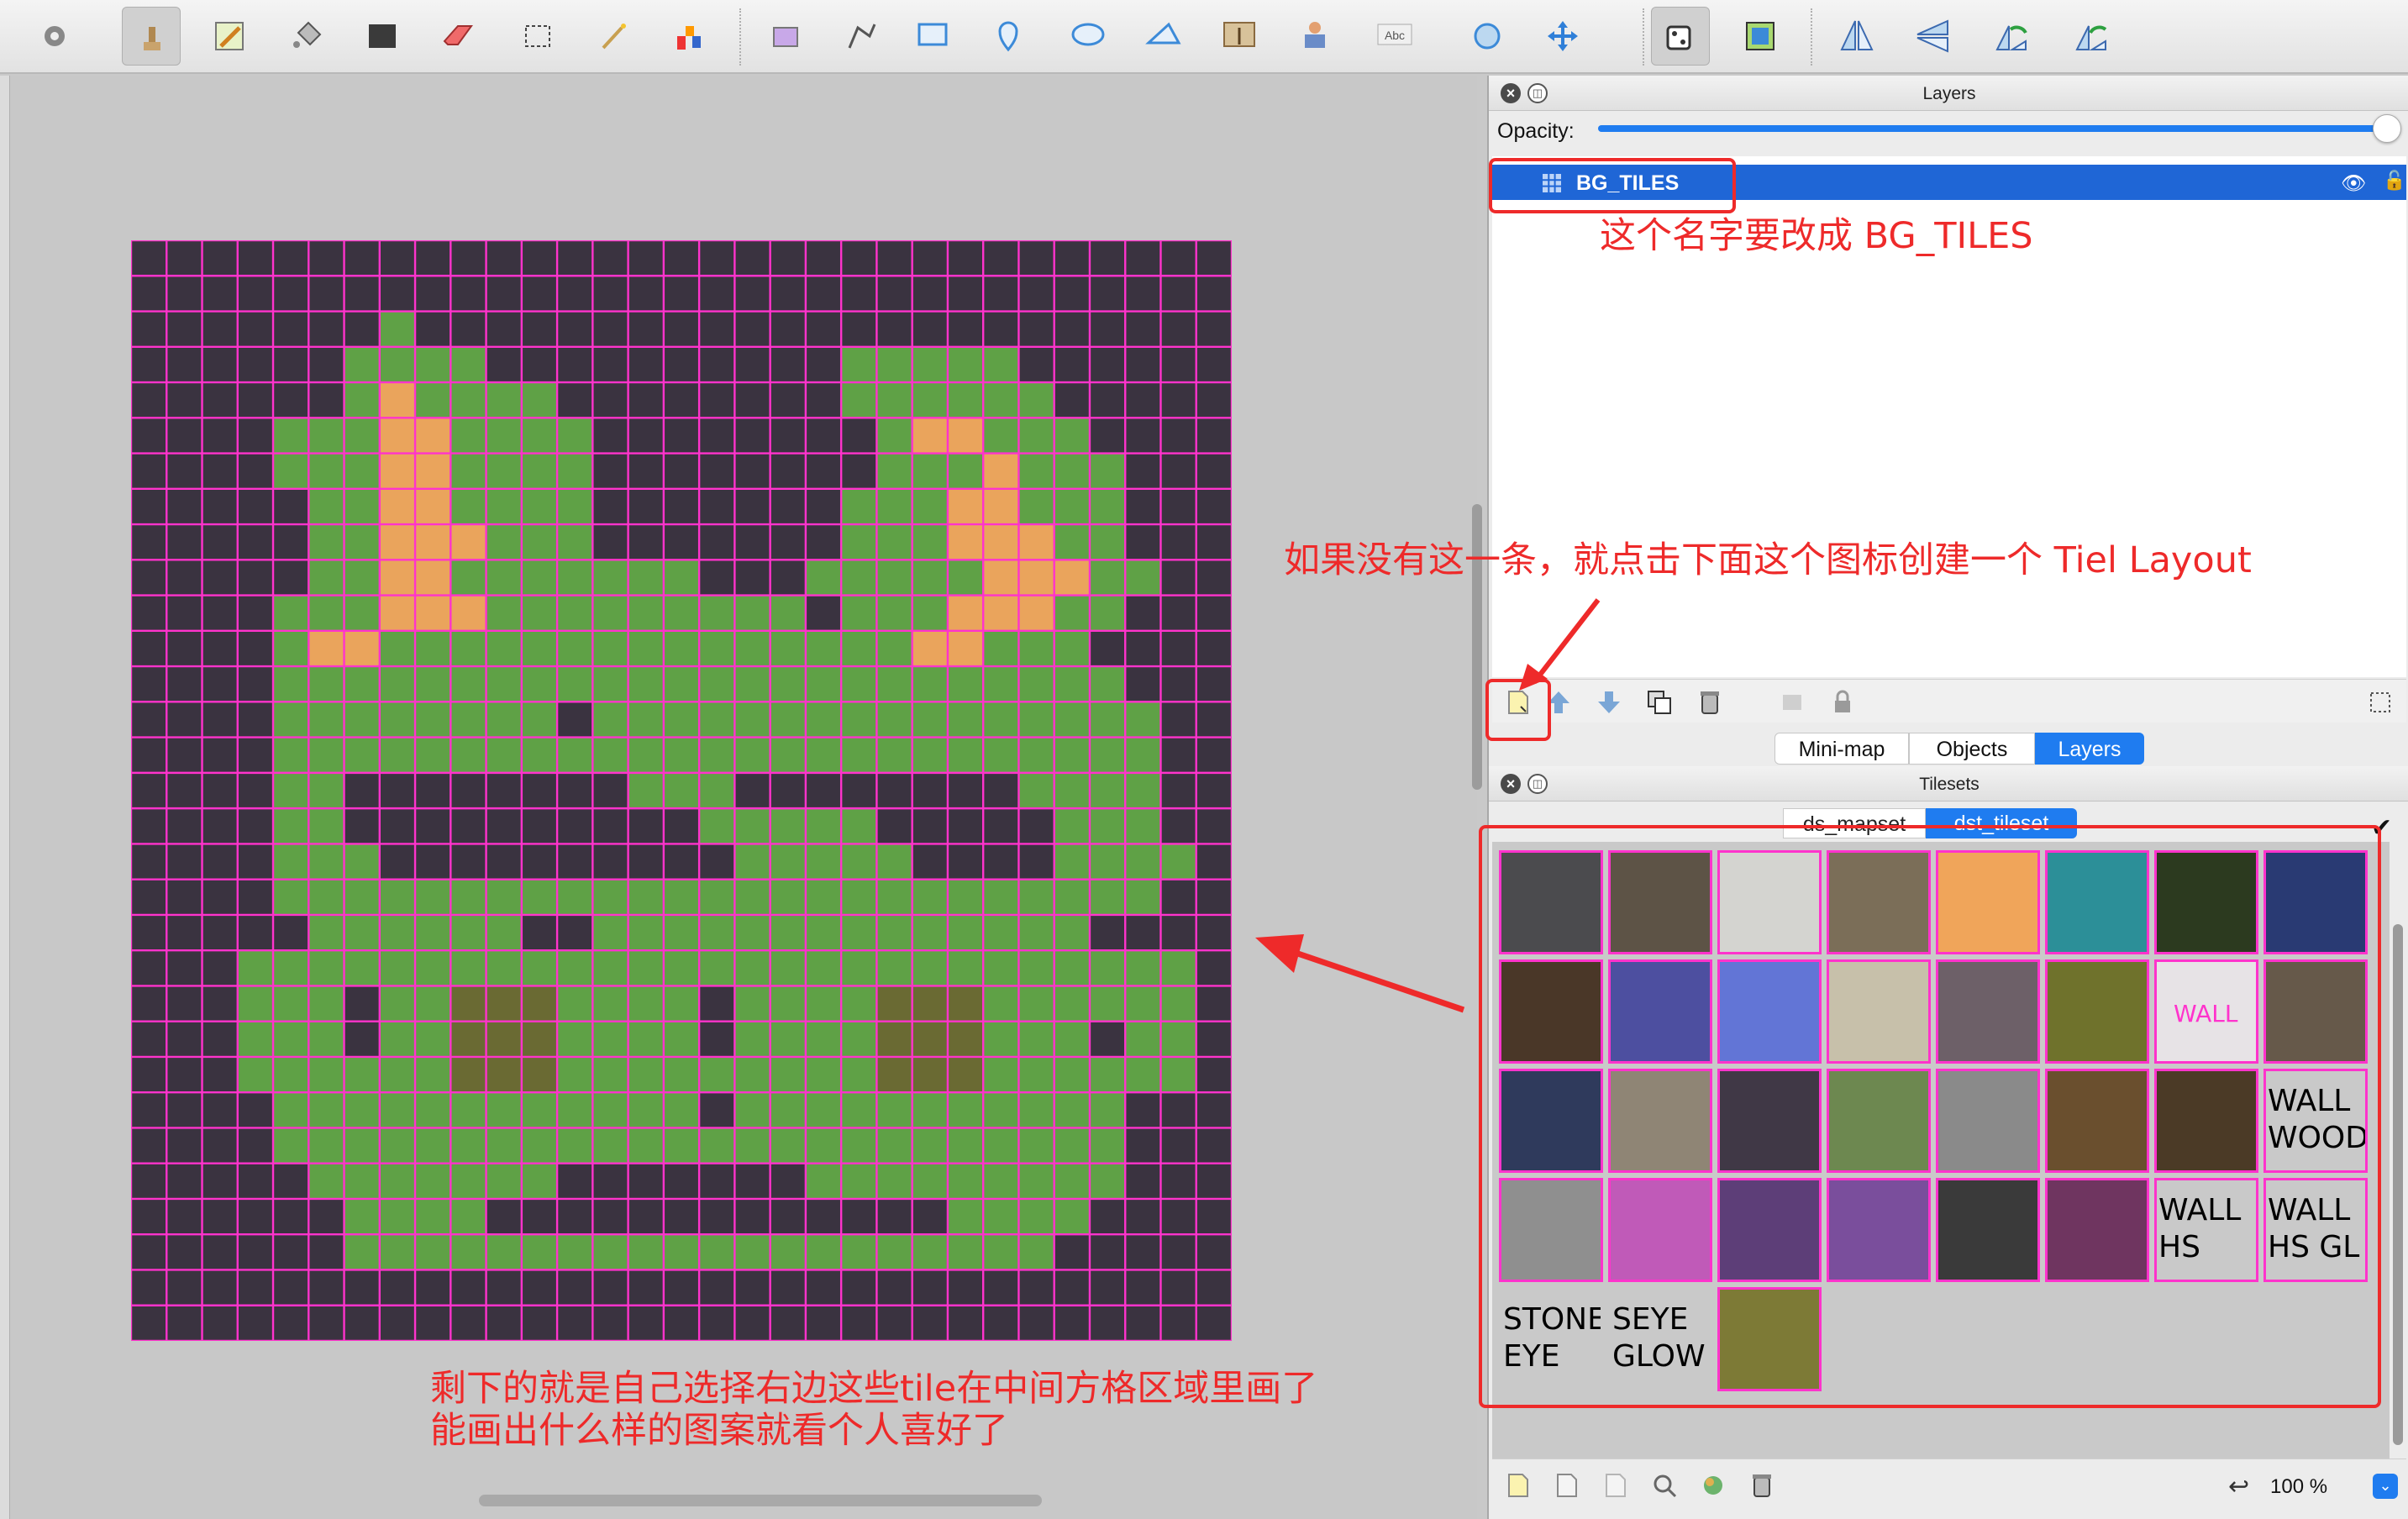 This screenshot has height=1519, width=2408. I want to click on settings-tool-button, so click(55, 36).